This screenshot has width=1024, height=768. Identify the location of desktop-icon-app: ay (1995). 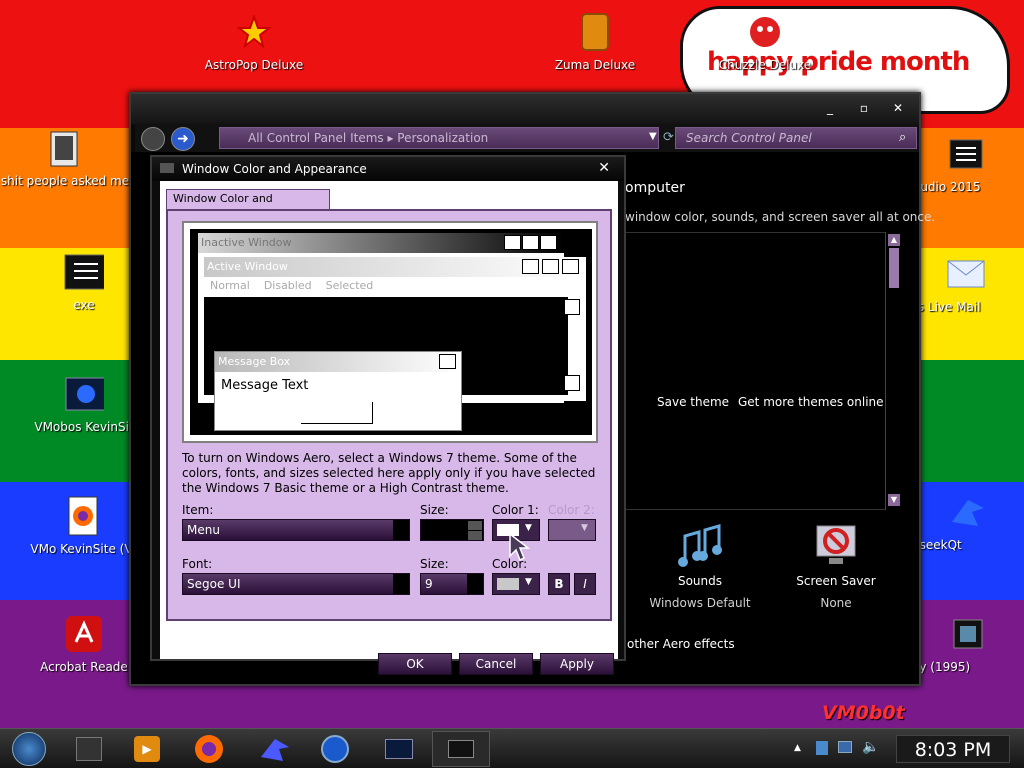
(968, 644).